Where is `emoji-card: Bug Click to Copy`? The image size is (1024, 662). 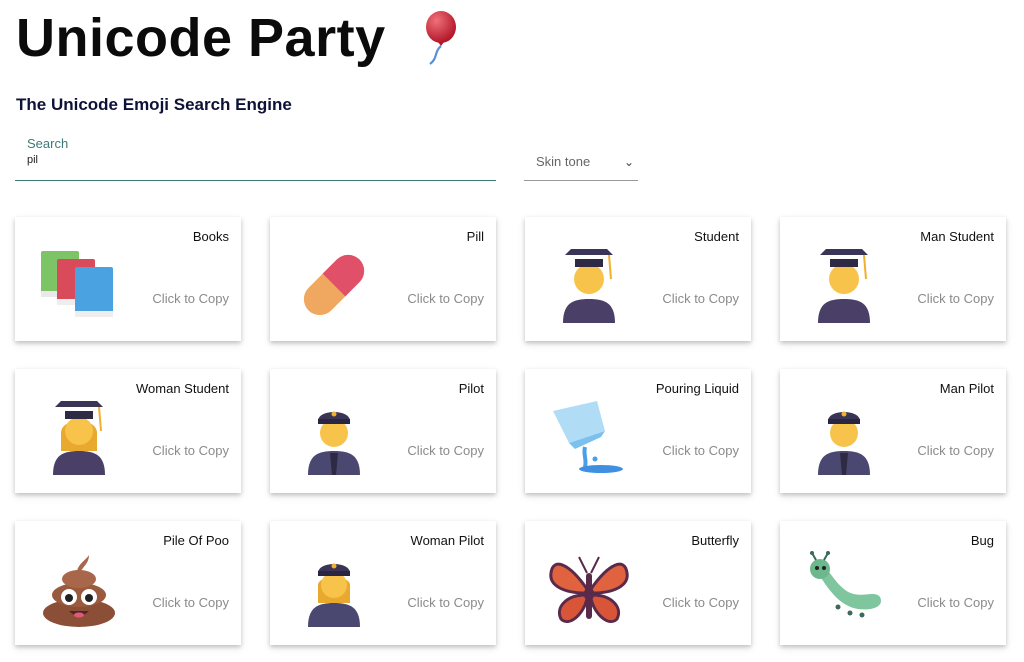 emoji-card: Bug Click to Copy is located at coordinates (893, 583).